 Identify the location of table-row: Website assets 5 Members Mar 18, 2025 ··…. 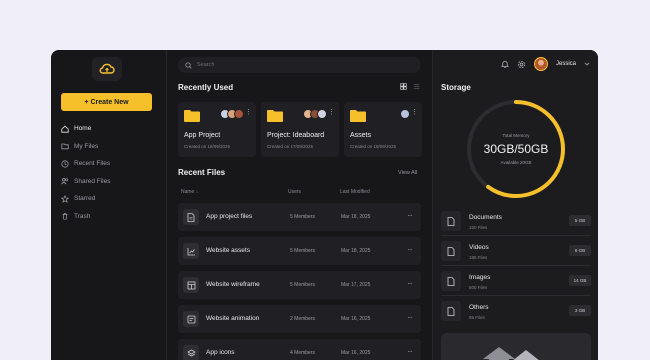
(299, 251).